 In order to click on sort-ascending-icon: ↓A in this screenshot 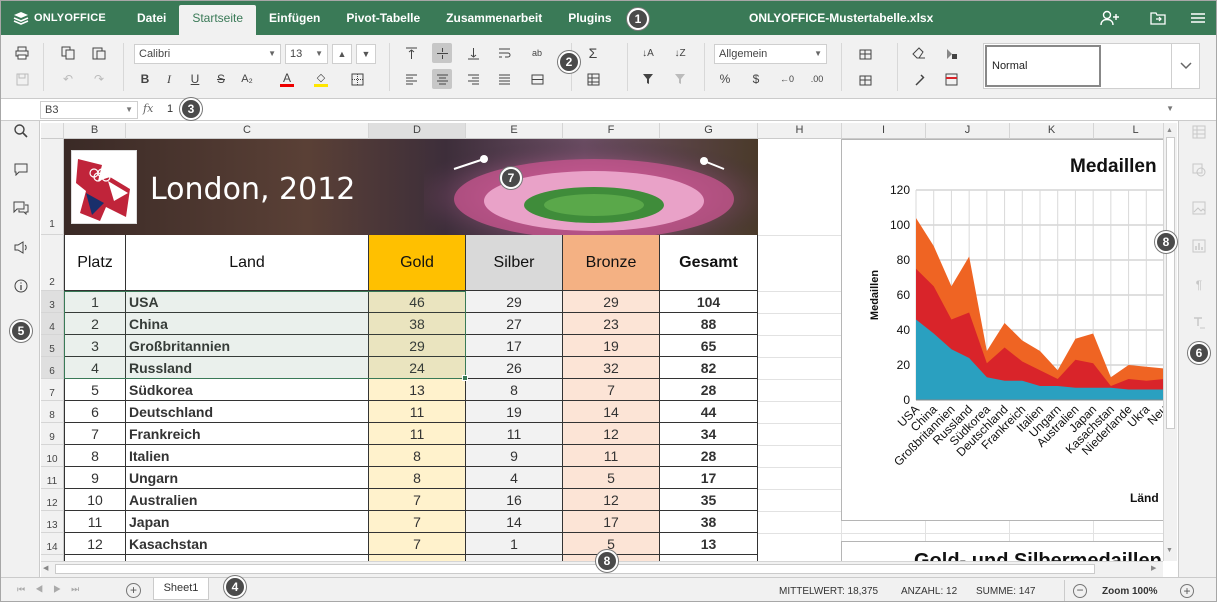, I will do `click(648, 53)`.